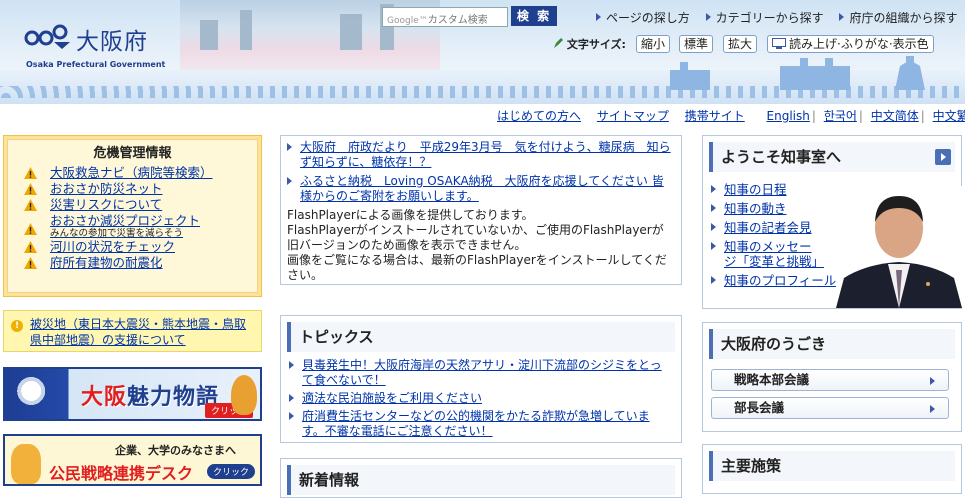 The width and height of the screenshot is (965, 498). I want to click on osaka-emblem-icon, so click(47, 36).